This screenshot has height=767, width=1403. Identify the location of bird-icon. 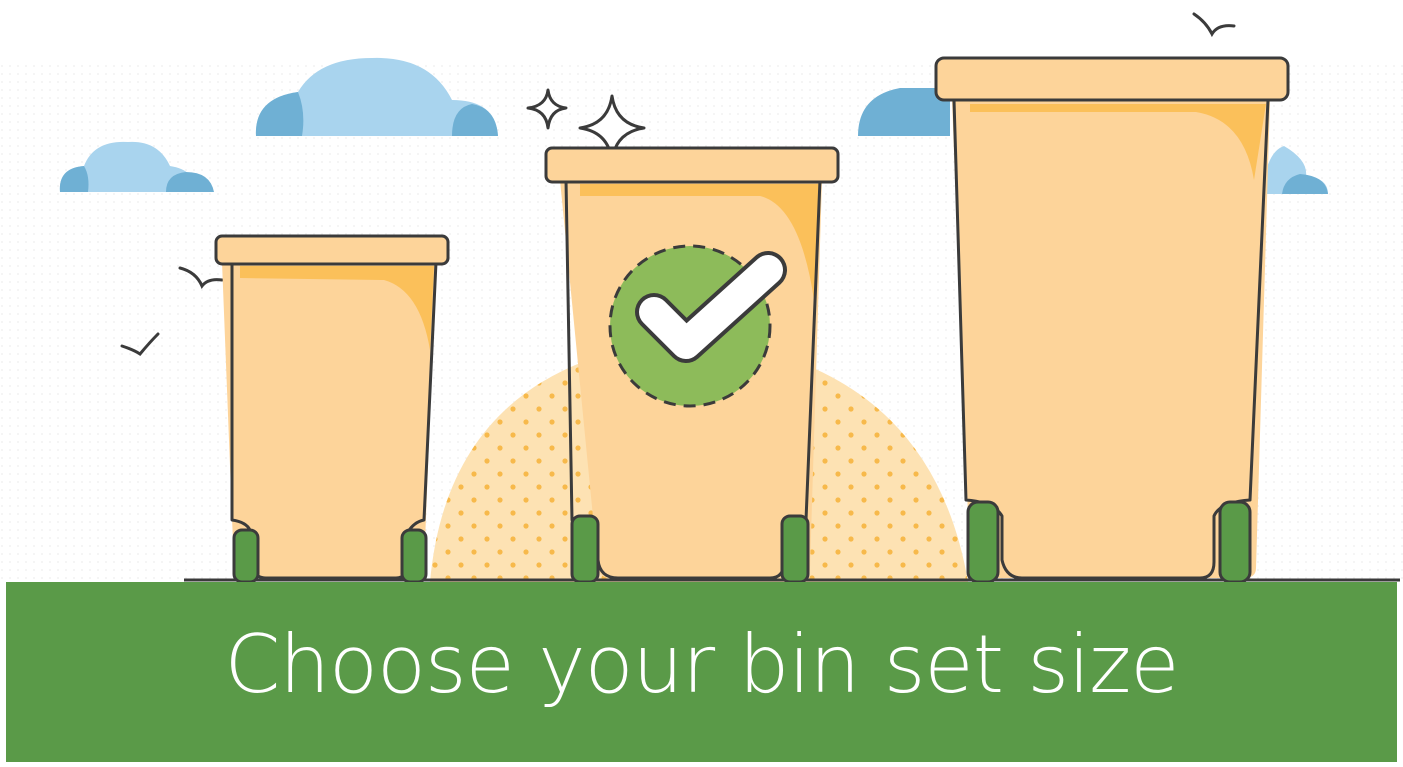
(1214, 25).